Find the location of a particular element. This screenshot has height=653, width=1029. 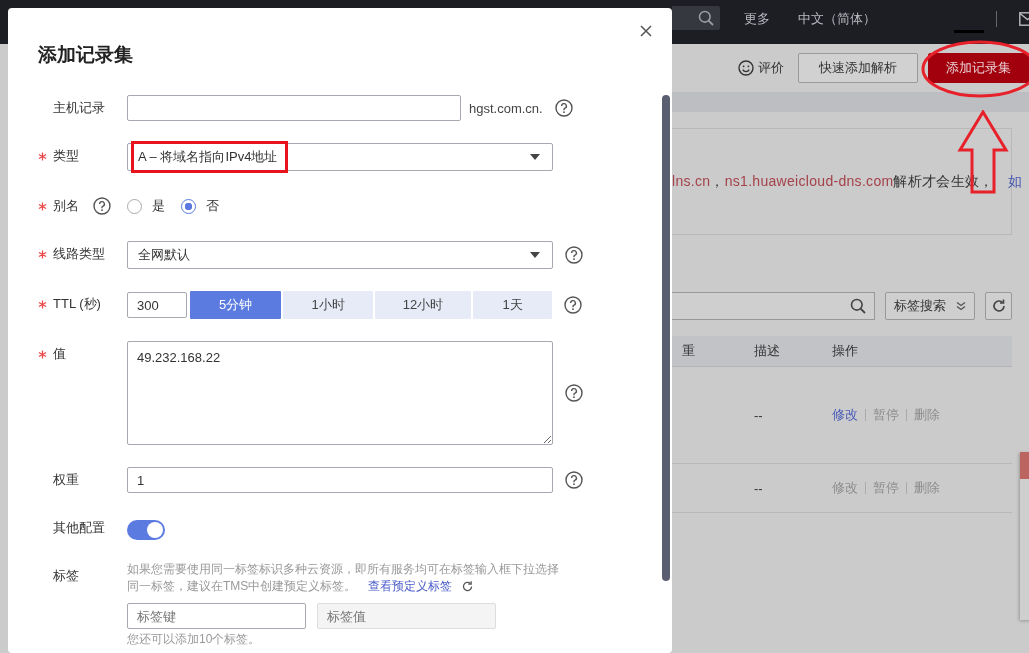

field-label: 权重 is located at coordinates (66, 480).